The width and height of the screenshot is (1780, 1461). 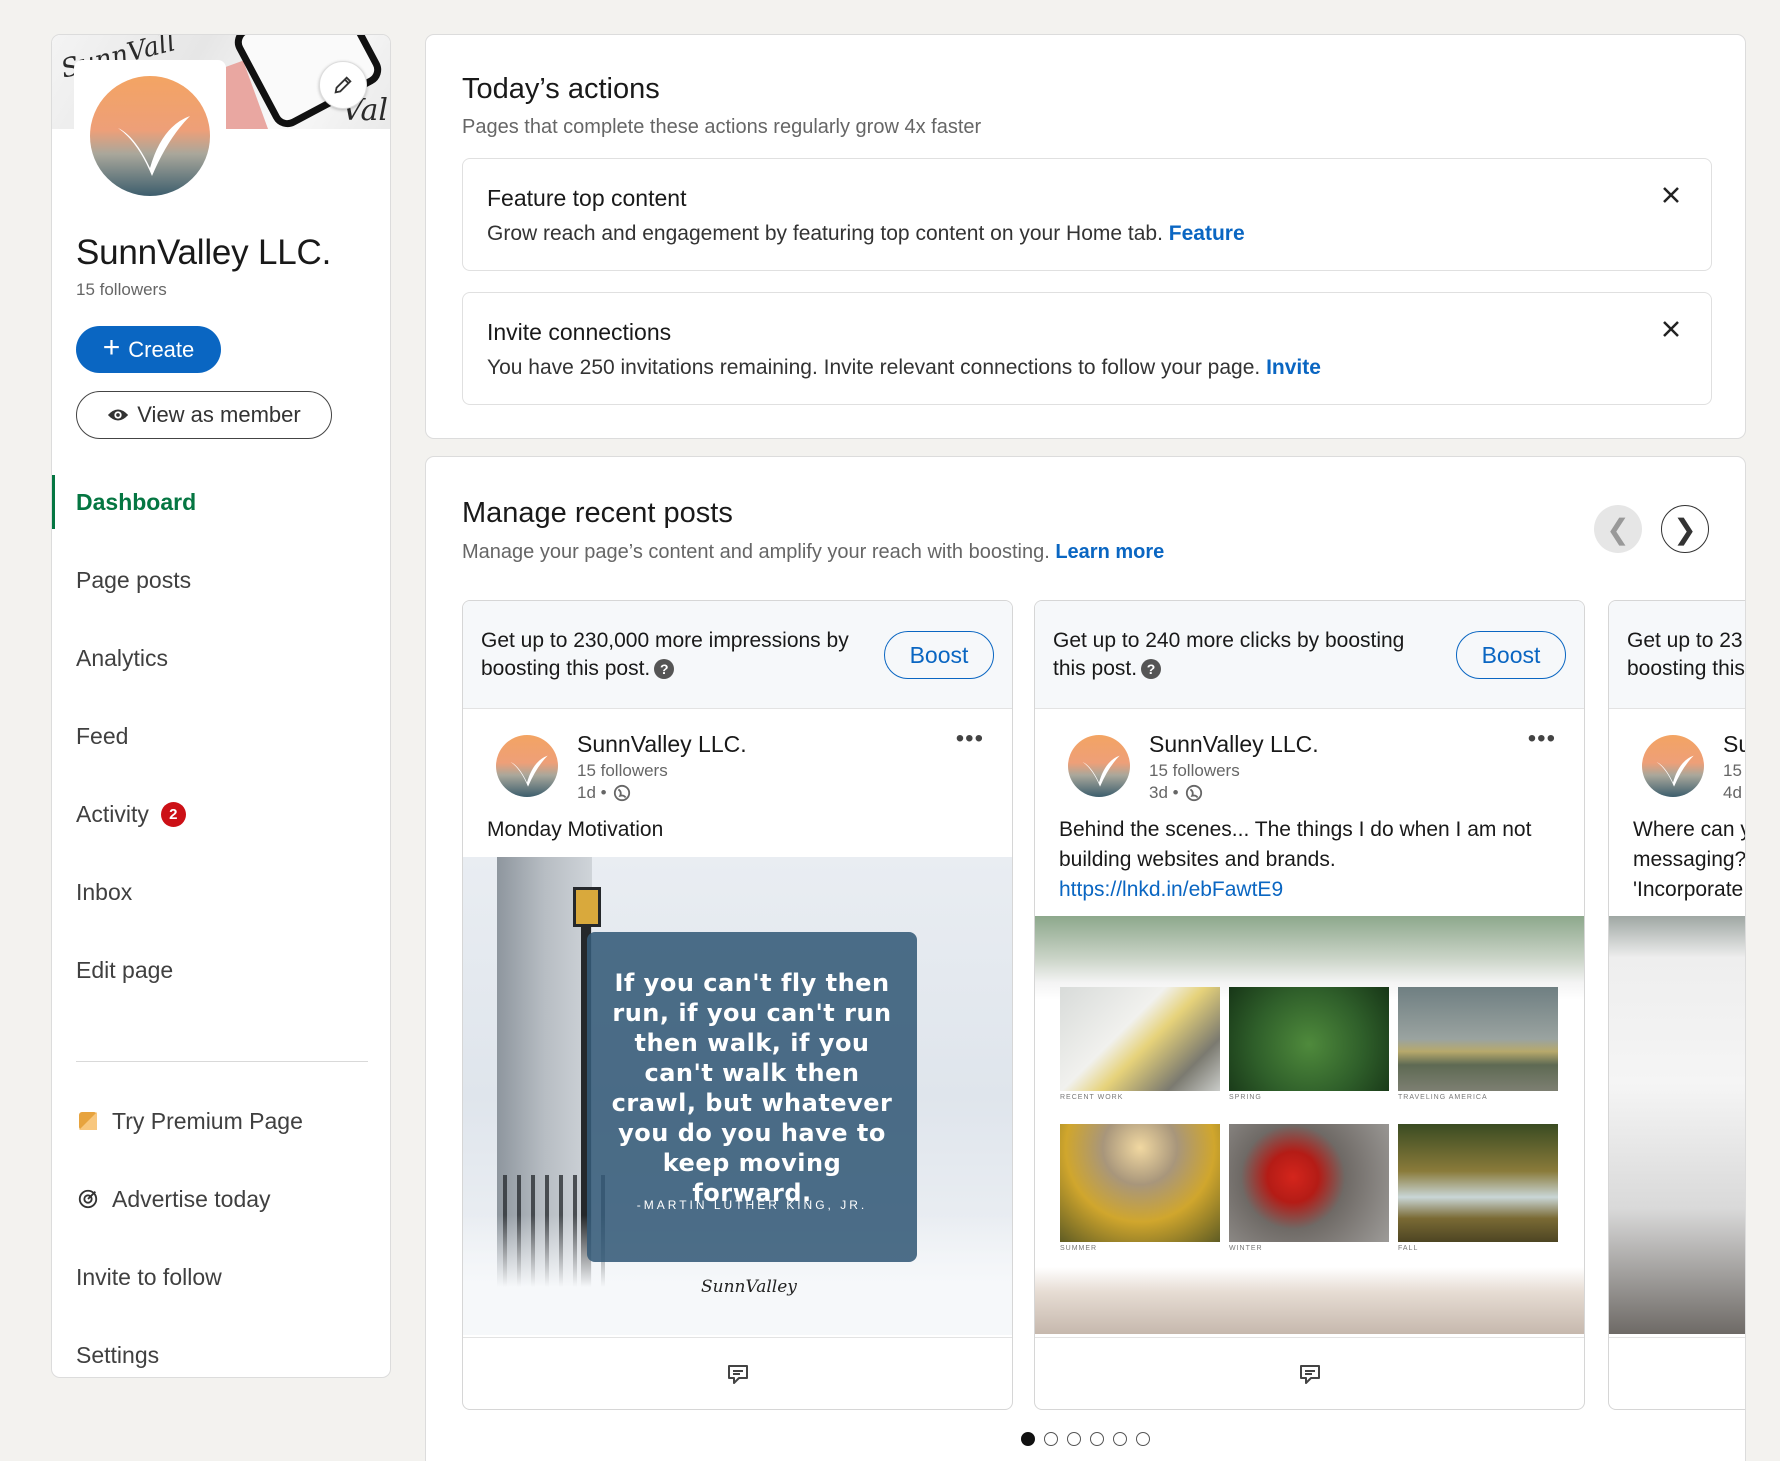 What do you see at coordinates (1092, 1097) in the screenshot?
I see `tile-label: Recent Work` at bounding box center [1092, 1097].